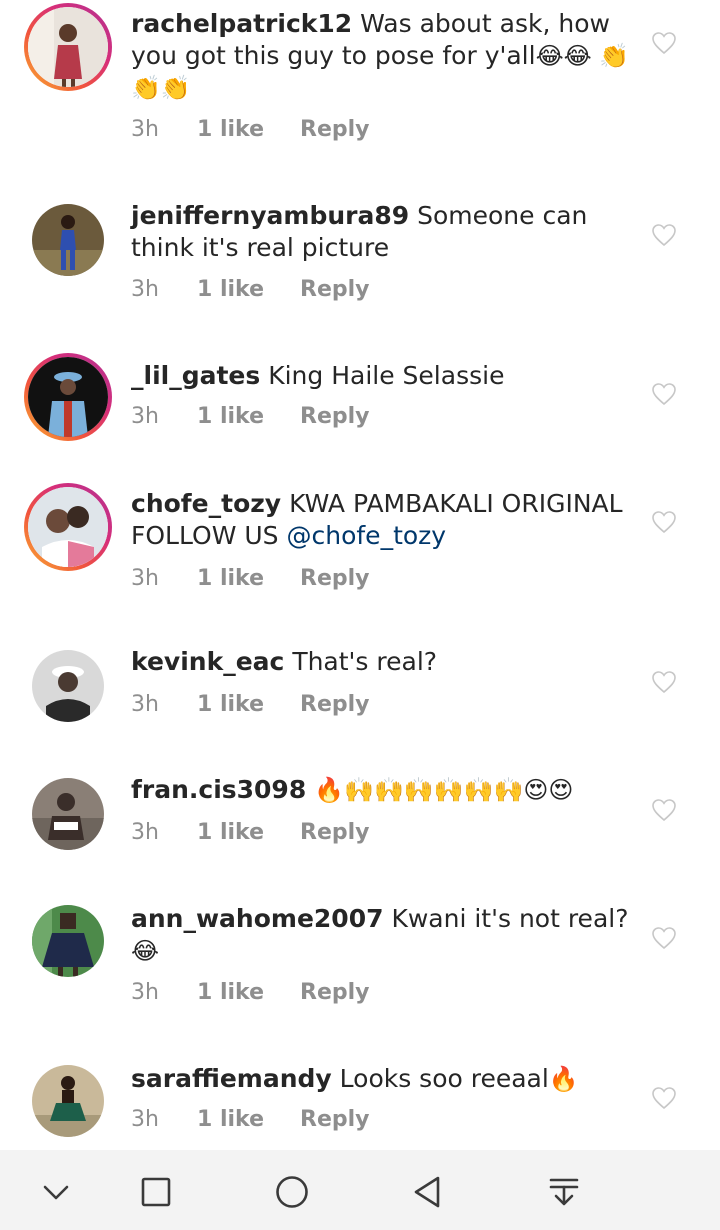  Describe the element at coordinates (207, 661) in the screenshot. I see `comment-username: kevink_eac` at that location.